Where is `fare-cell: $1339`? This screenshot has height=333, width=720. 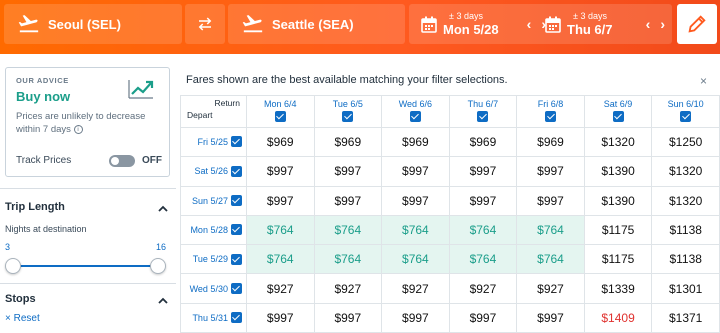
fare-cell: $1339 is located at coordinates (618, 288).